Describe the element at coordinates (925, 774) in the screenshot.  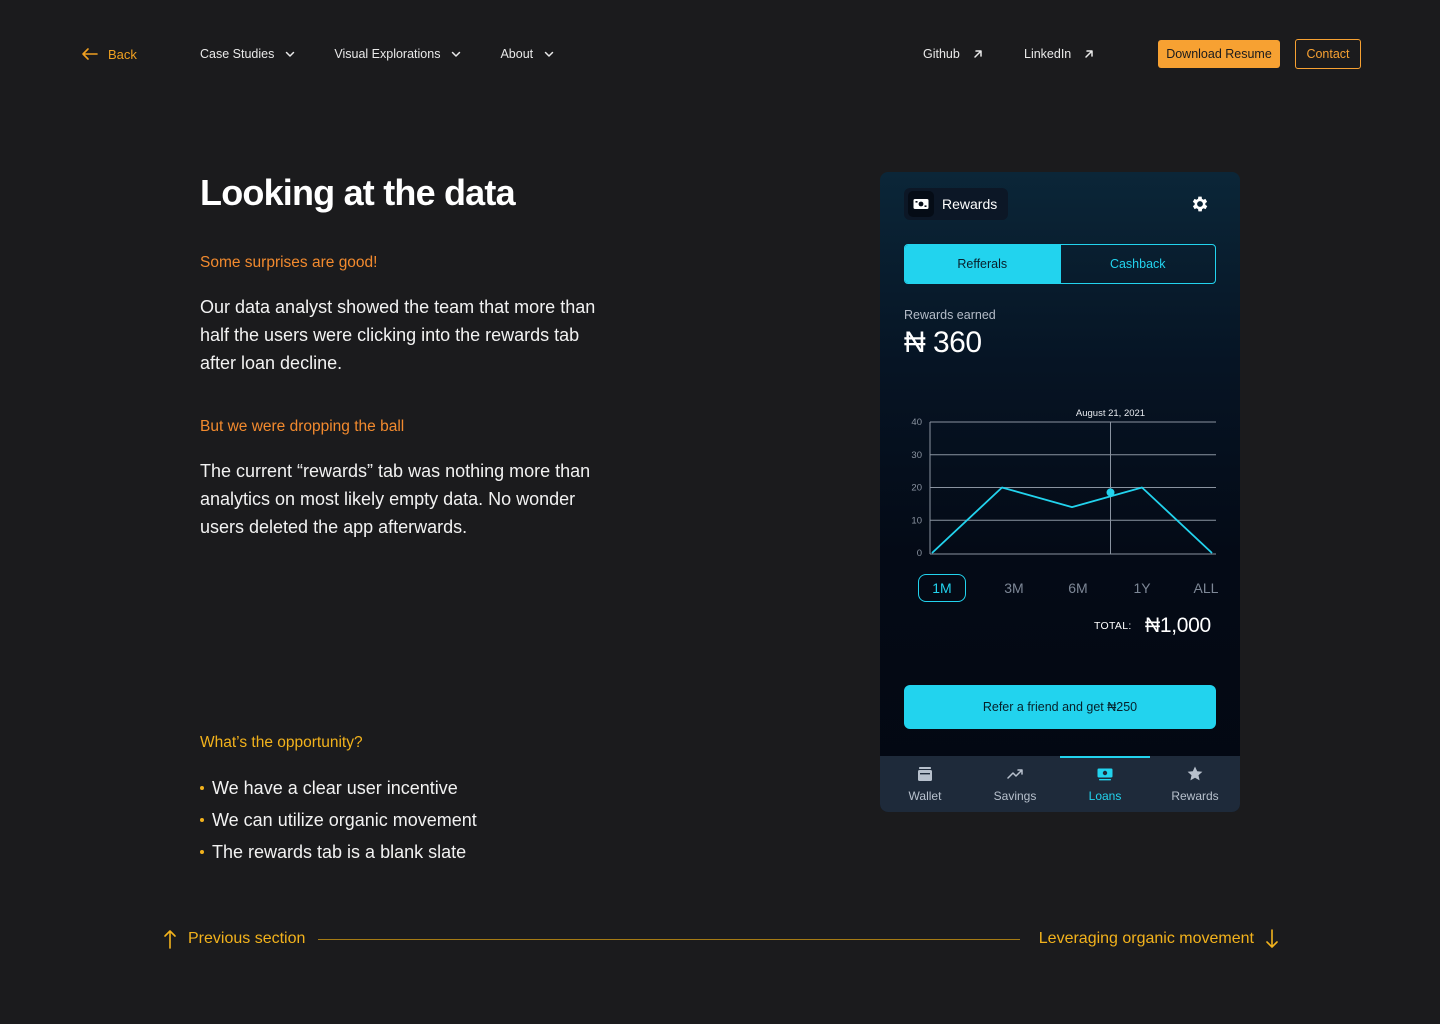
I see `wallet-icon` at that location.